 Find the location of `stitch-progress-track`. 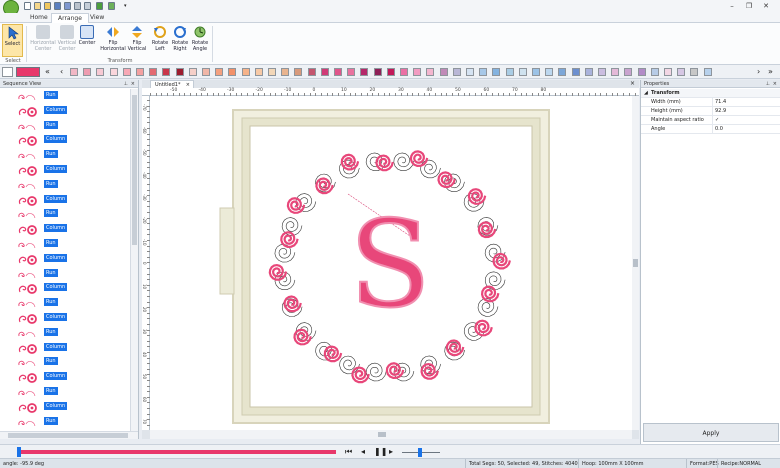

stitch-progress-track is located at coordinates (177, 452).